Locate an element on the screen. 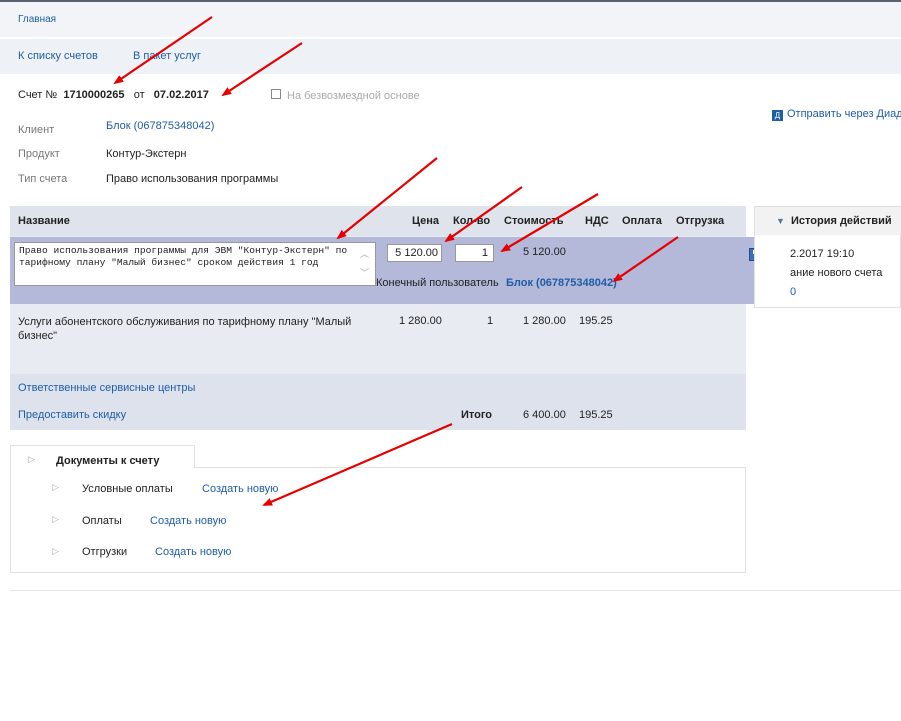  payments-label: Оплаты is located at coordinates (102, 521).